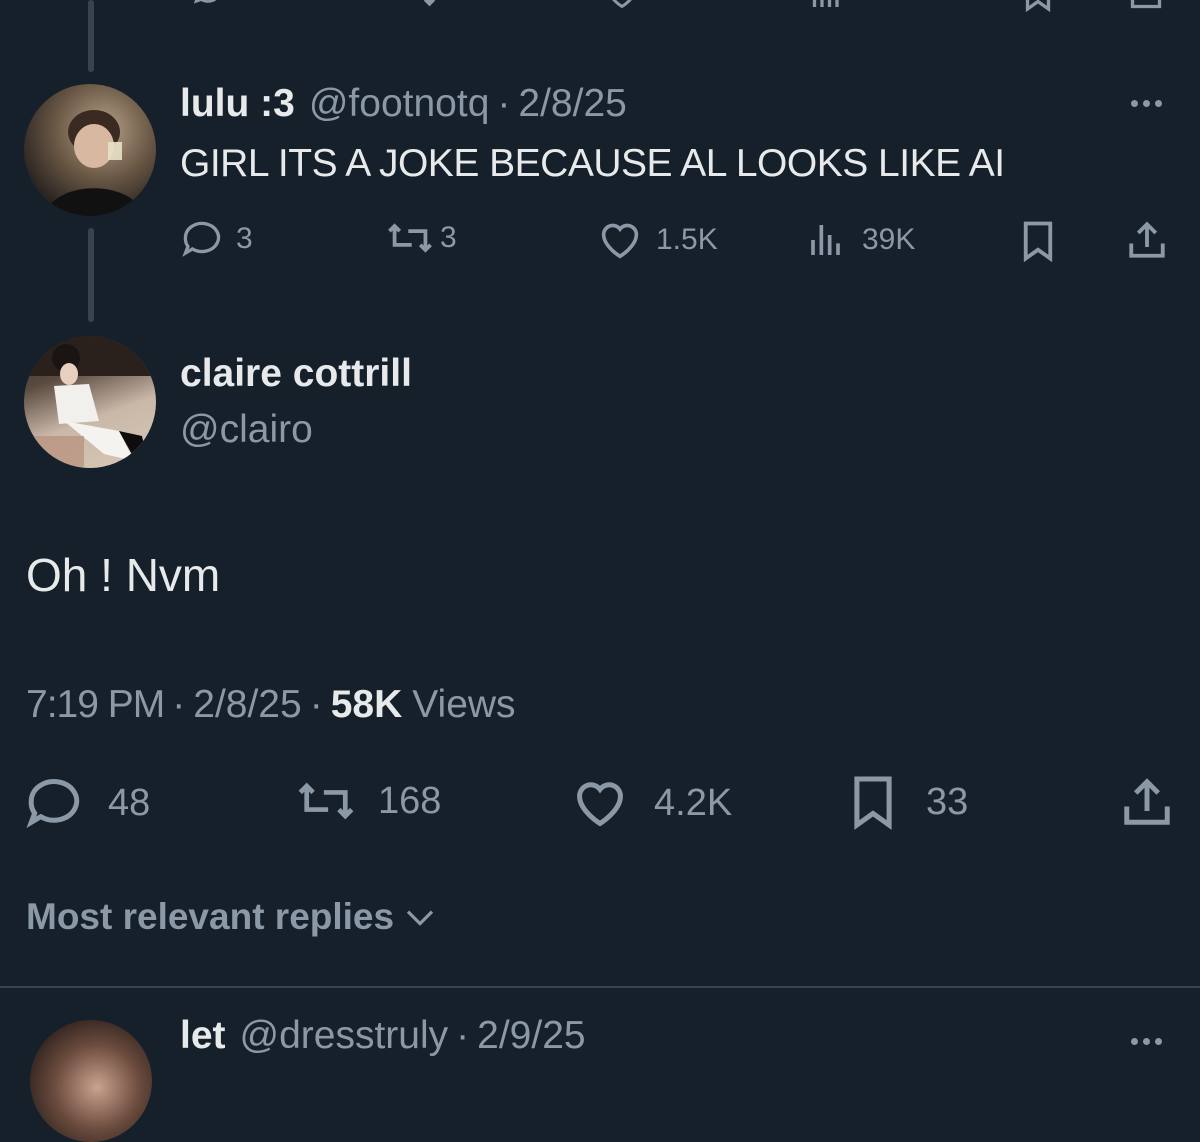  Describe the element at coordinates (366, 704) in the screenshot. I see `views-count: 58K` at that location.